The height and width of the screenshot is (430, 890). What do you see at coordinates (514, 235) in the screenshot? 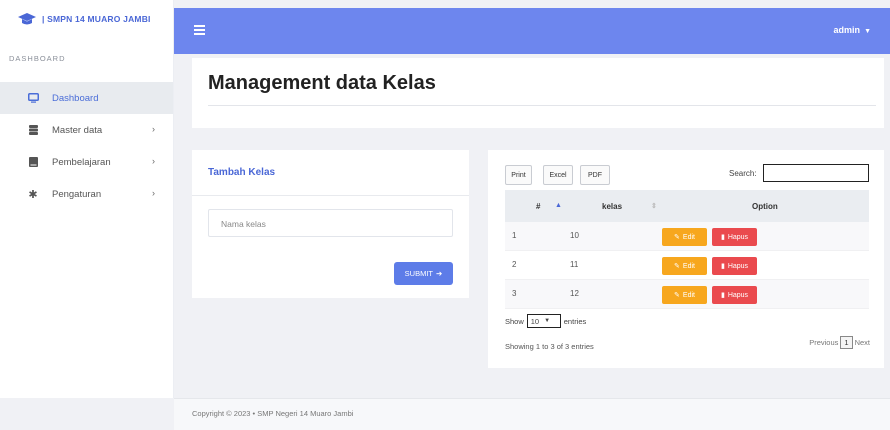
I see `row-number: 1` at bounding box center [514, 235].